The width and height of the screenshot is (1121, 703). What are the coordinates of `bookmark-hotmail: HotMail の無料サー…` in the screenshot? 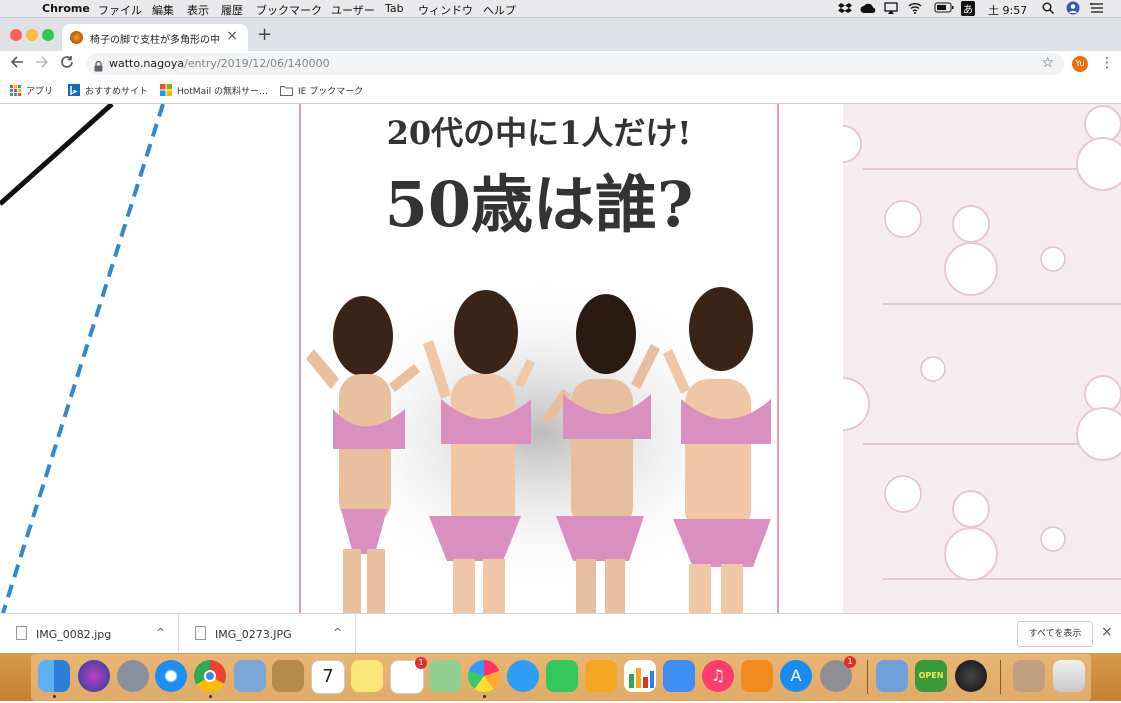 It's located at (214, 91).